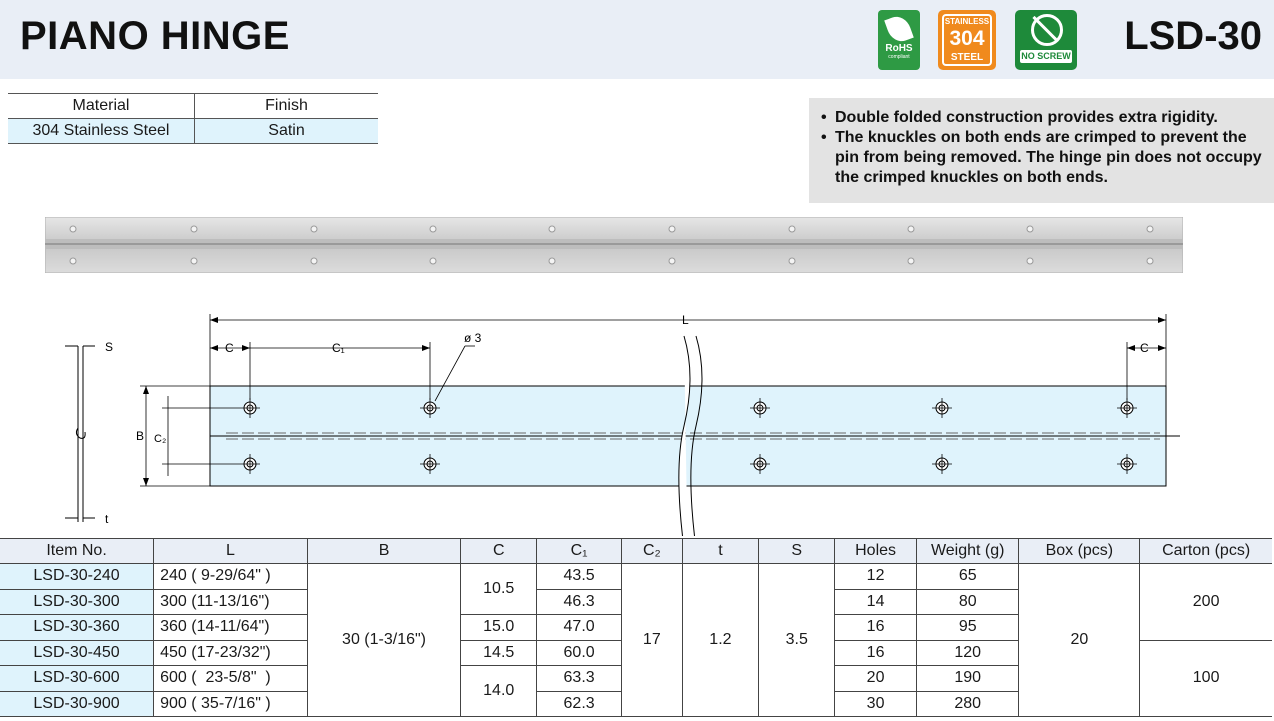 This screenshot has height=721, width=1274. I want to click on no-screw-badge: NO SCREW, so click(1046, 40).